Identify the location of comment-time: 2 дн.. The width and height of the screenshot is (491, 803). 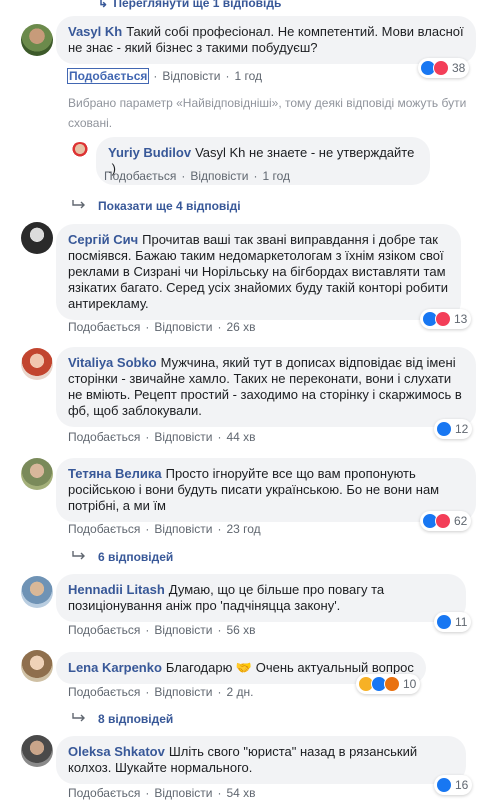
(239, 692).